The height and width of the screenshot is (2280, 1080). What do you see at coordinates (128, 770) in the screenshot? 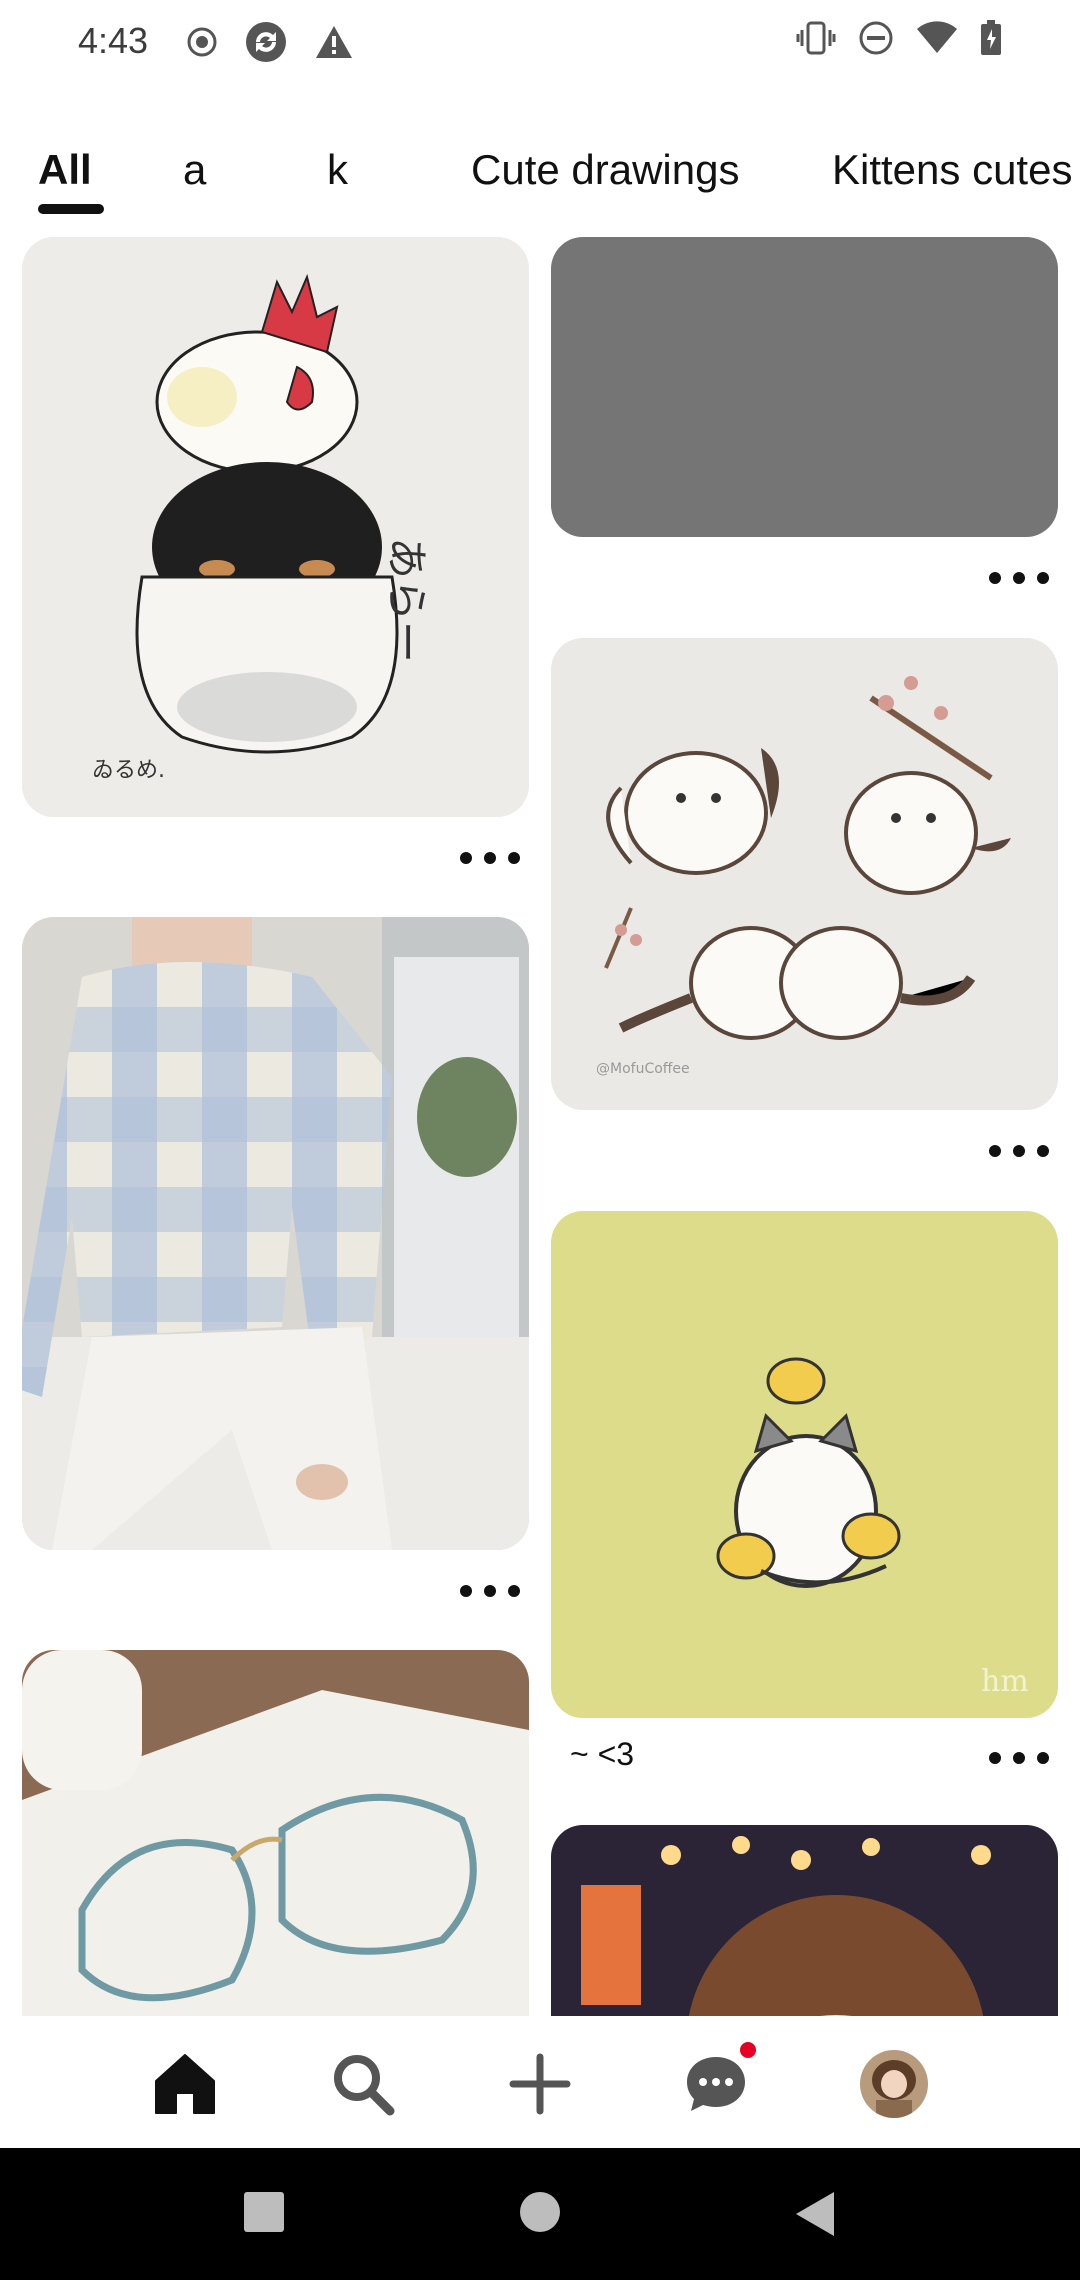
I see `svg-text: ゐるめ.` at bounding box center [128, 770].